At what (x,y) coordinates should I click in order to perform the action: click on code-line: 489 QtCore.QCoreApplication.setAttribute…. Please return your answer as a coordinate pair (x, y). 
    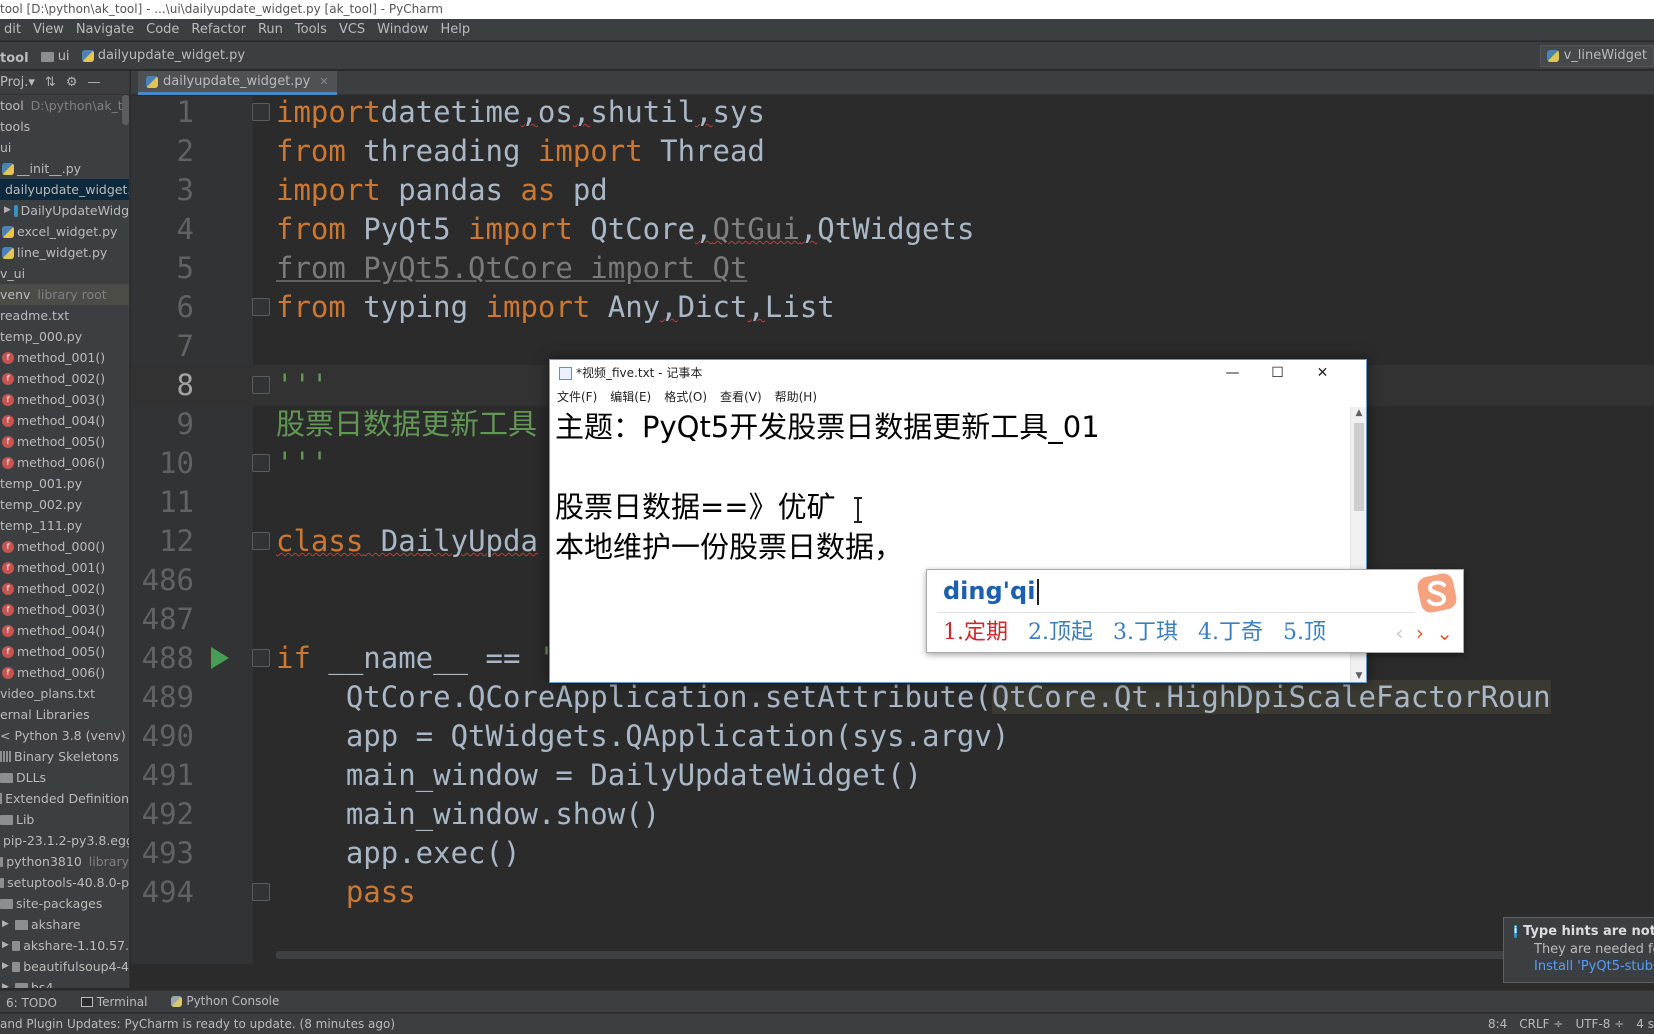
    Looking at the image, I should click on (892, 697).